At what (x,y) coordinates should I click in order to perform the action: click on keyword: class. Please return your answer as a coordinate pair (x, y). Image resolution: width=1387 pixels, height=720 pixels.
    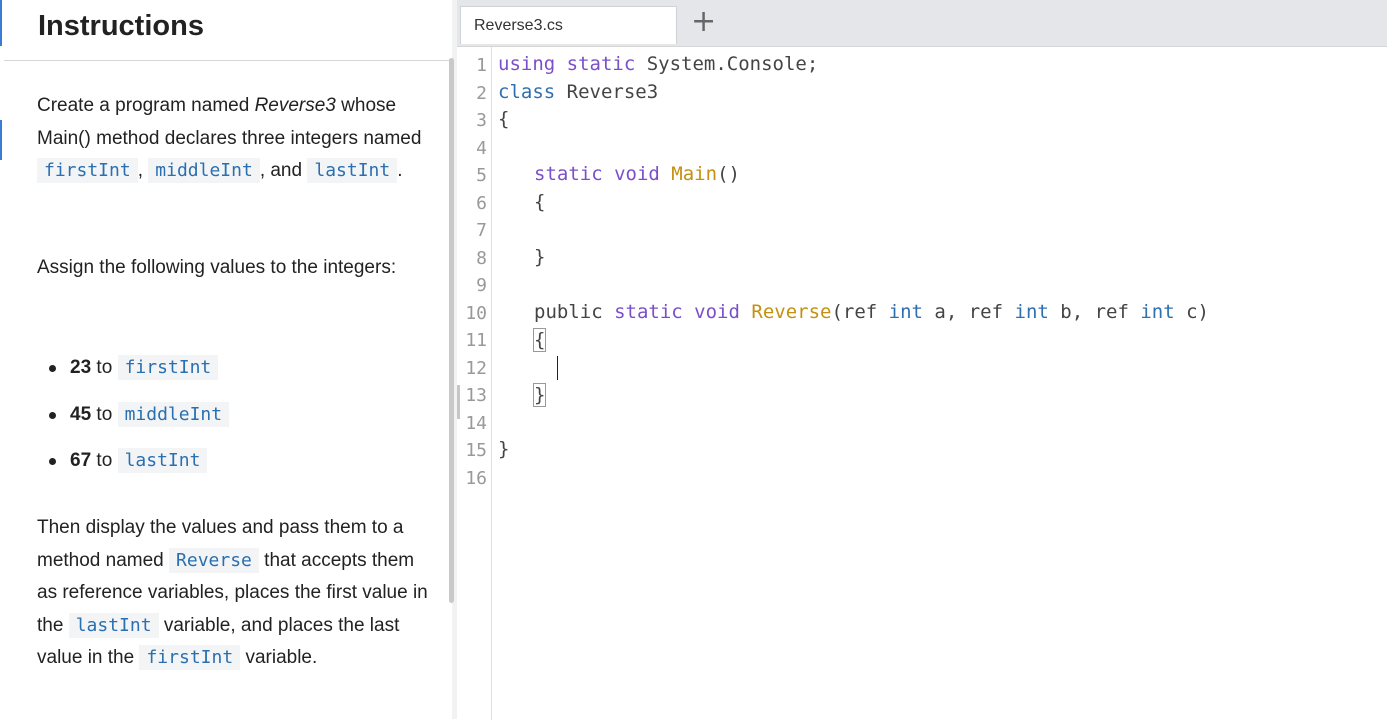
    Looking at the image, I should click on (527, 92).